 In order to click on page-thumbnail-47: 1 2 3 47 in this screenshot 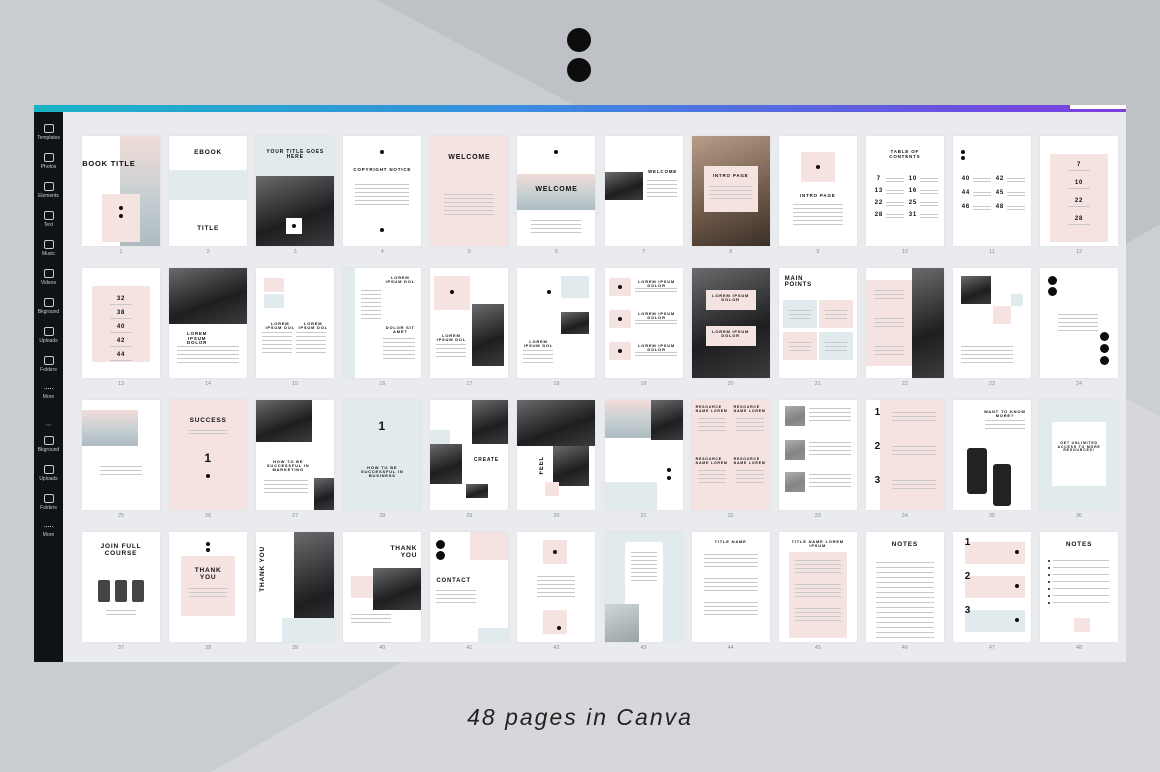, I will do `click(991, 597)`.